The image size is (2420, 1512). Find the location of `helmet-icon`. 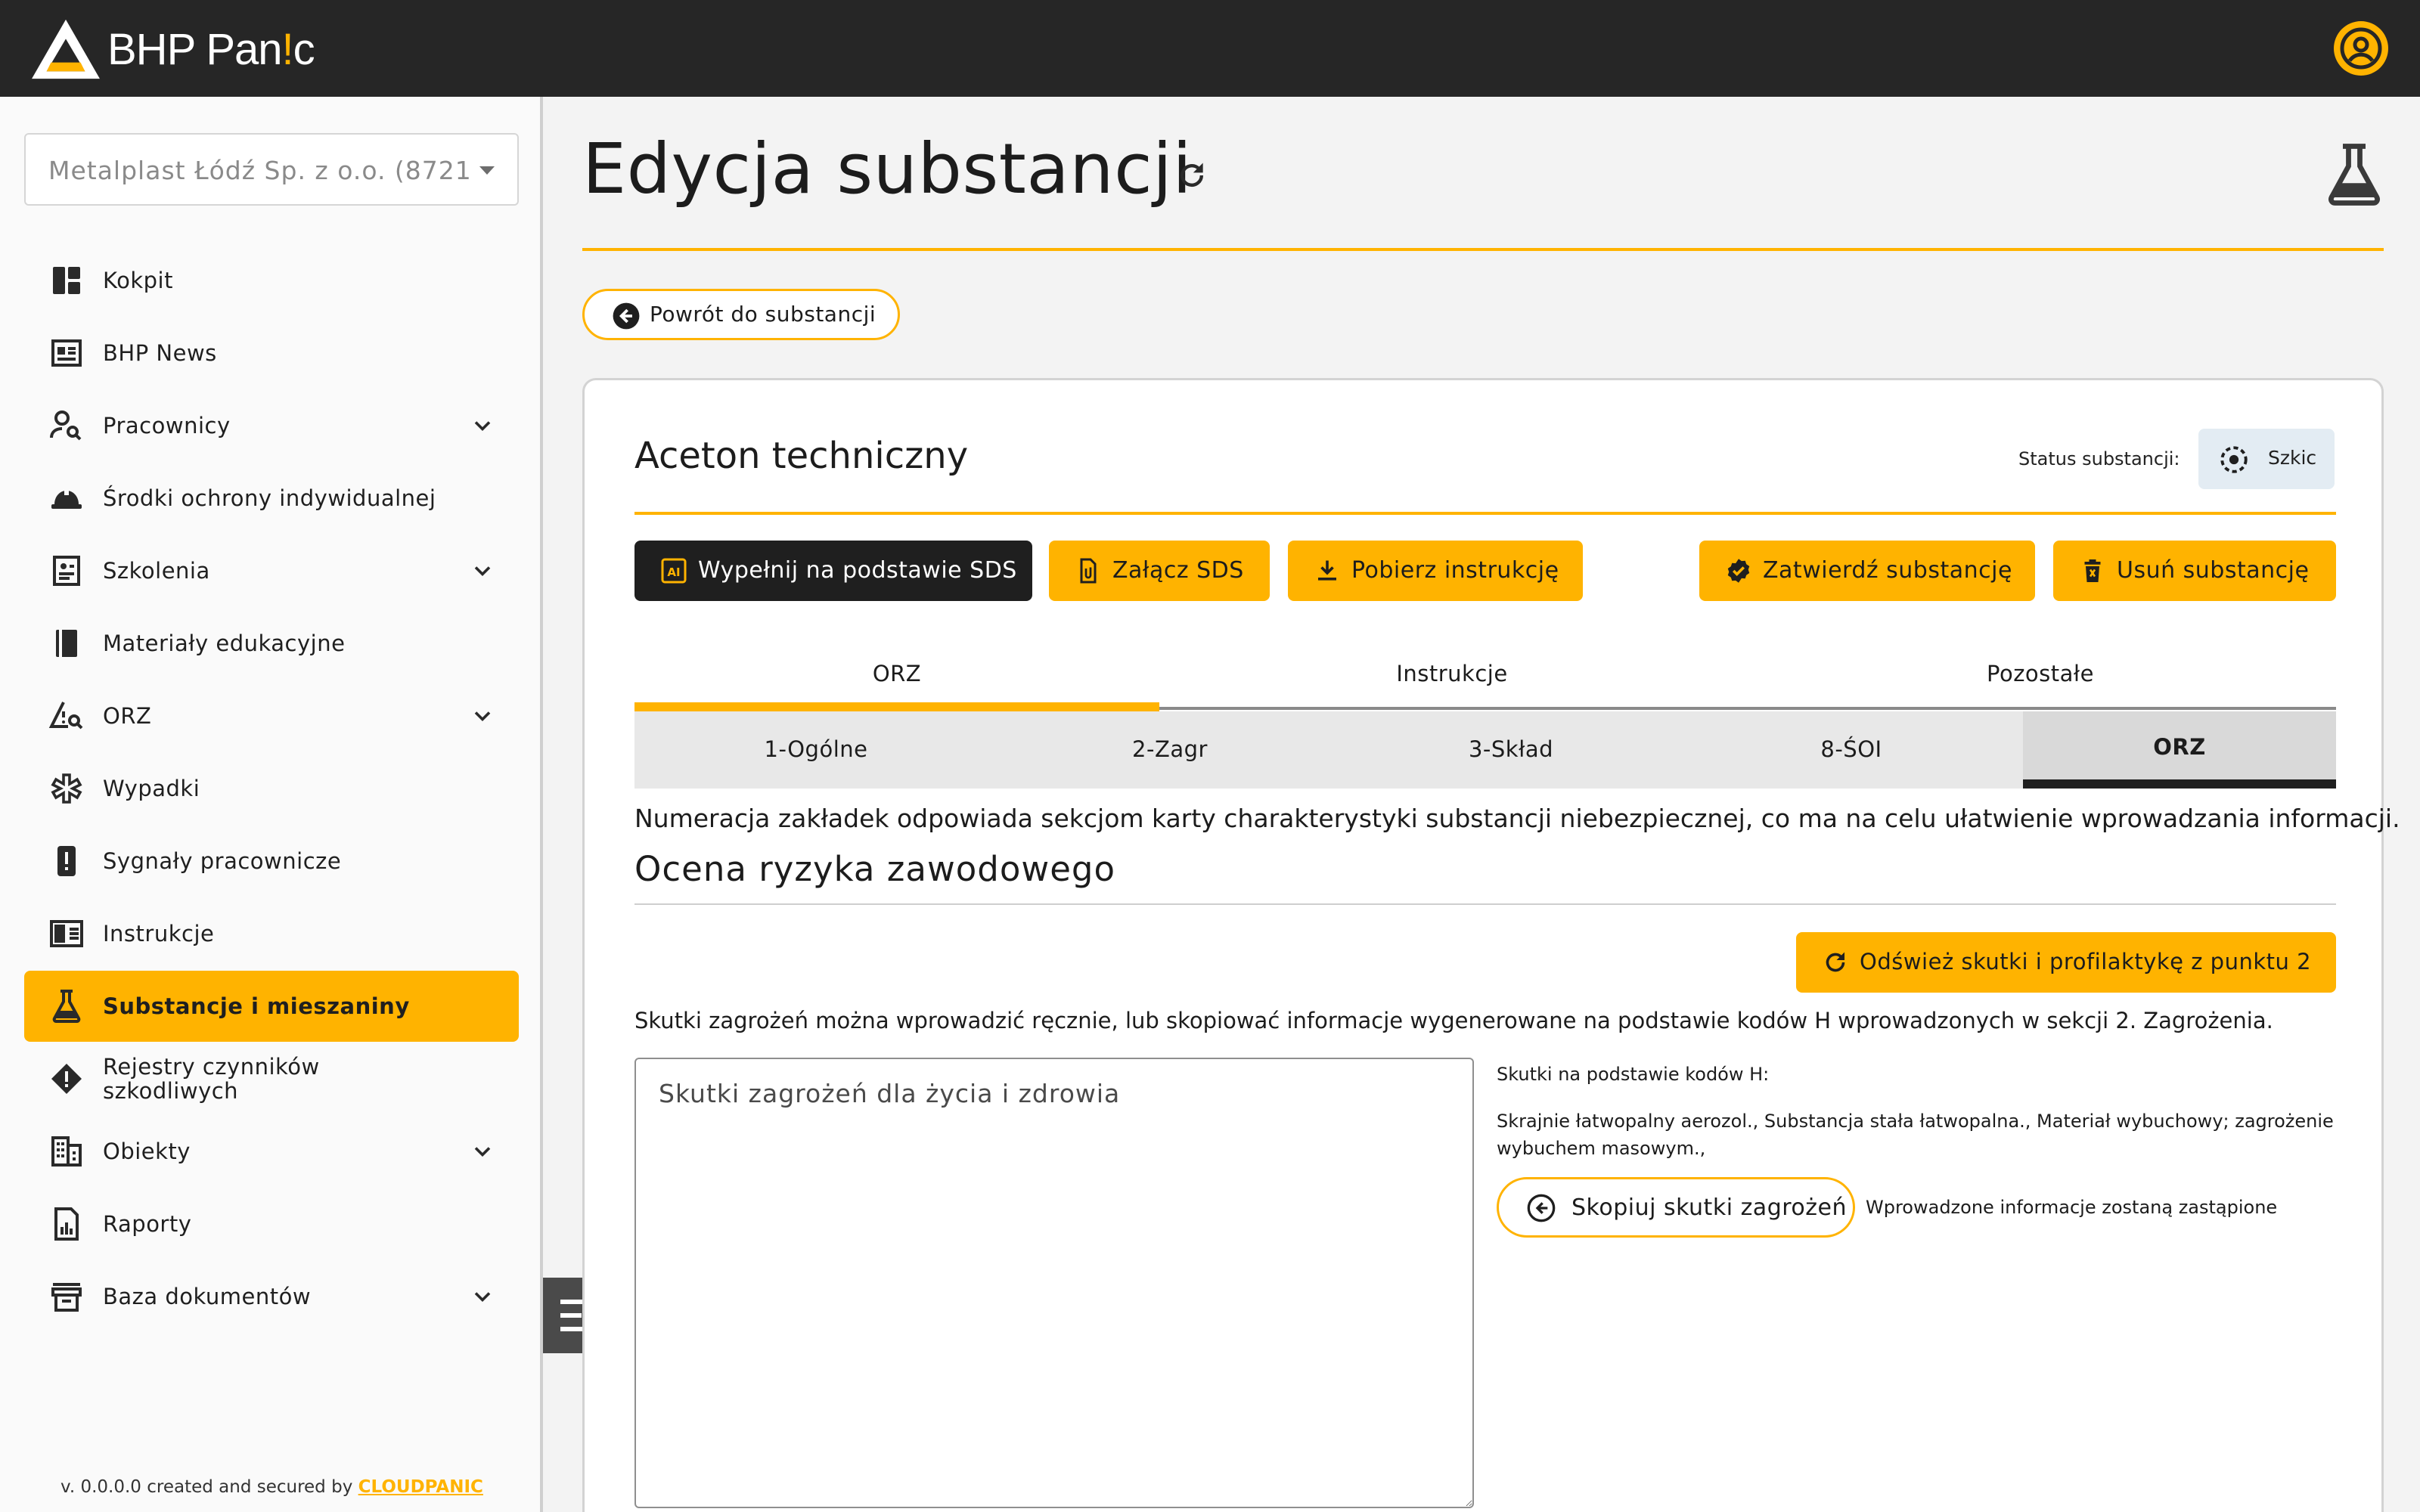

helmet-icon is located at coordinates (66, 498).